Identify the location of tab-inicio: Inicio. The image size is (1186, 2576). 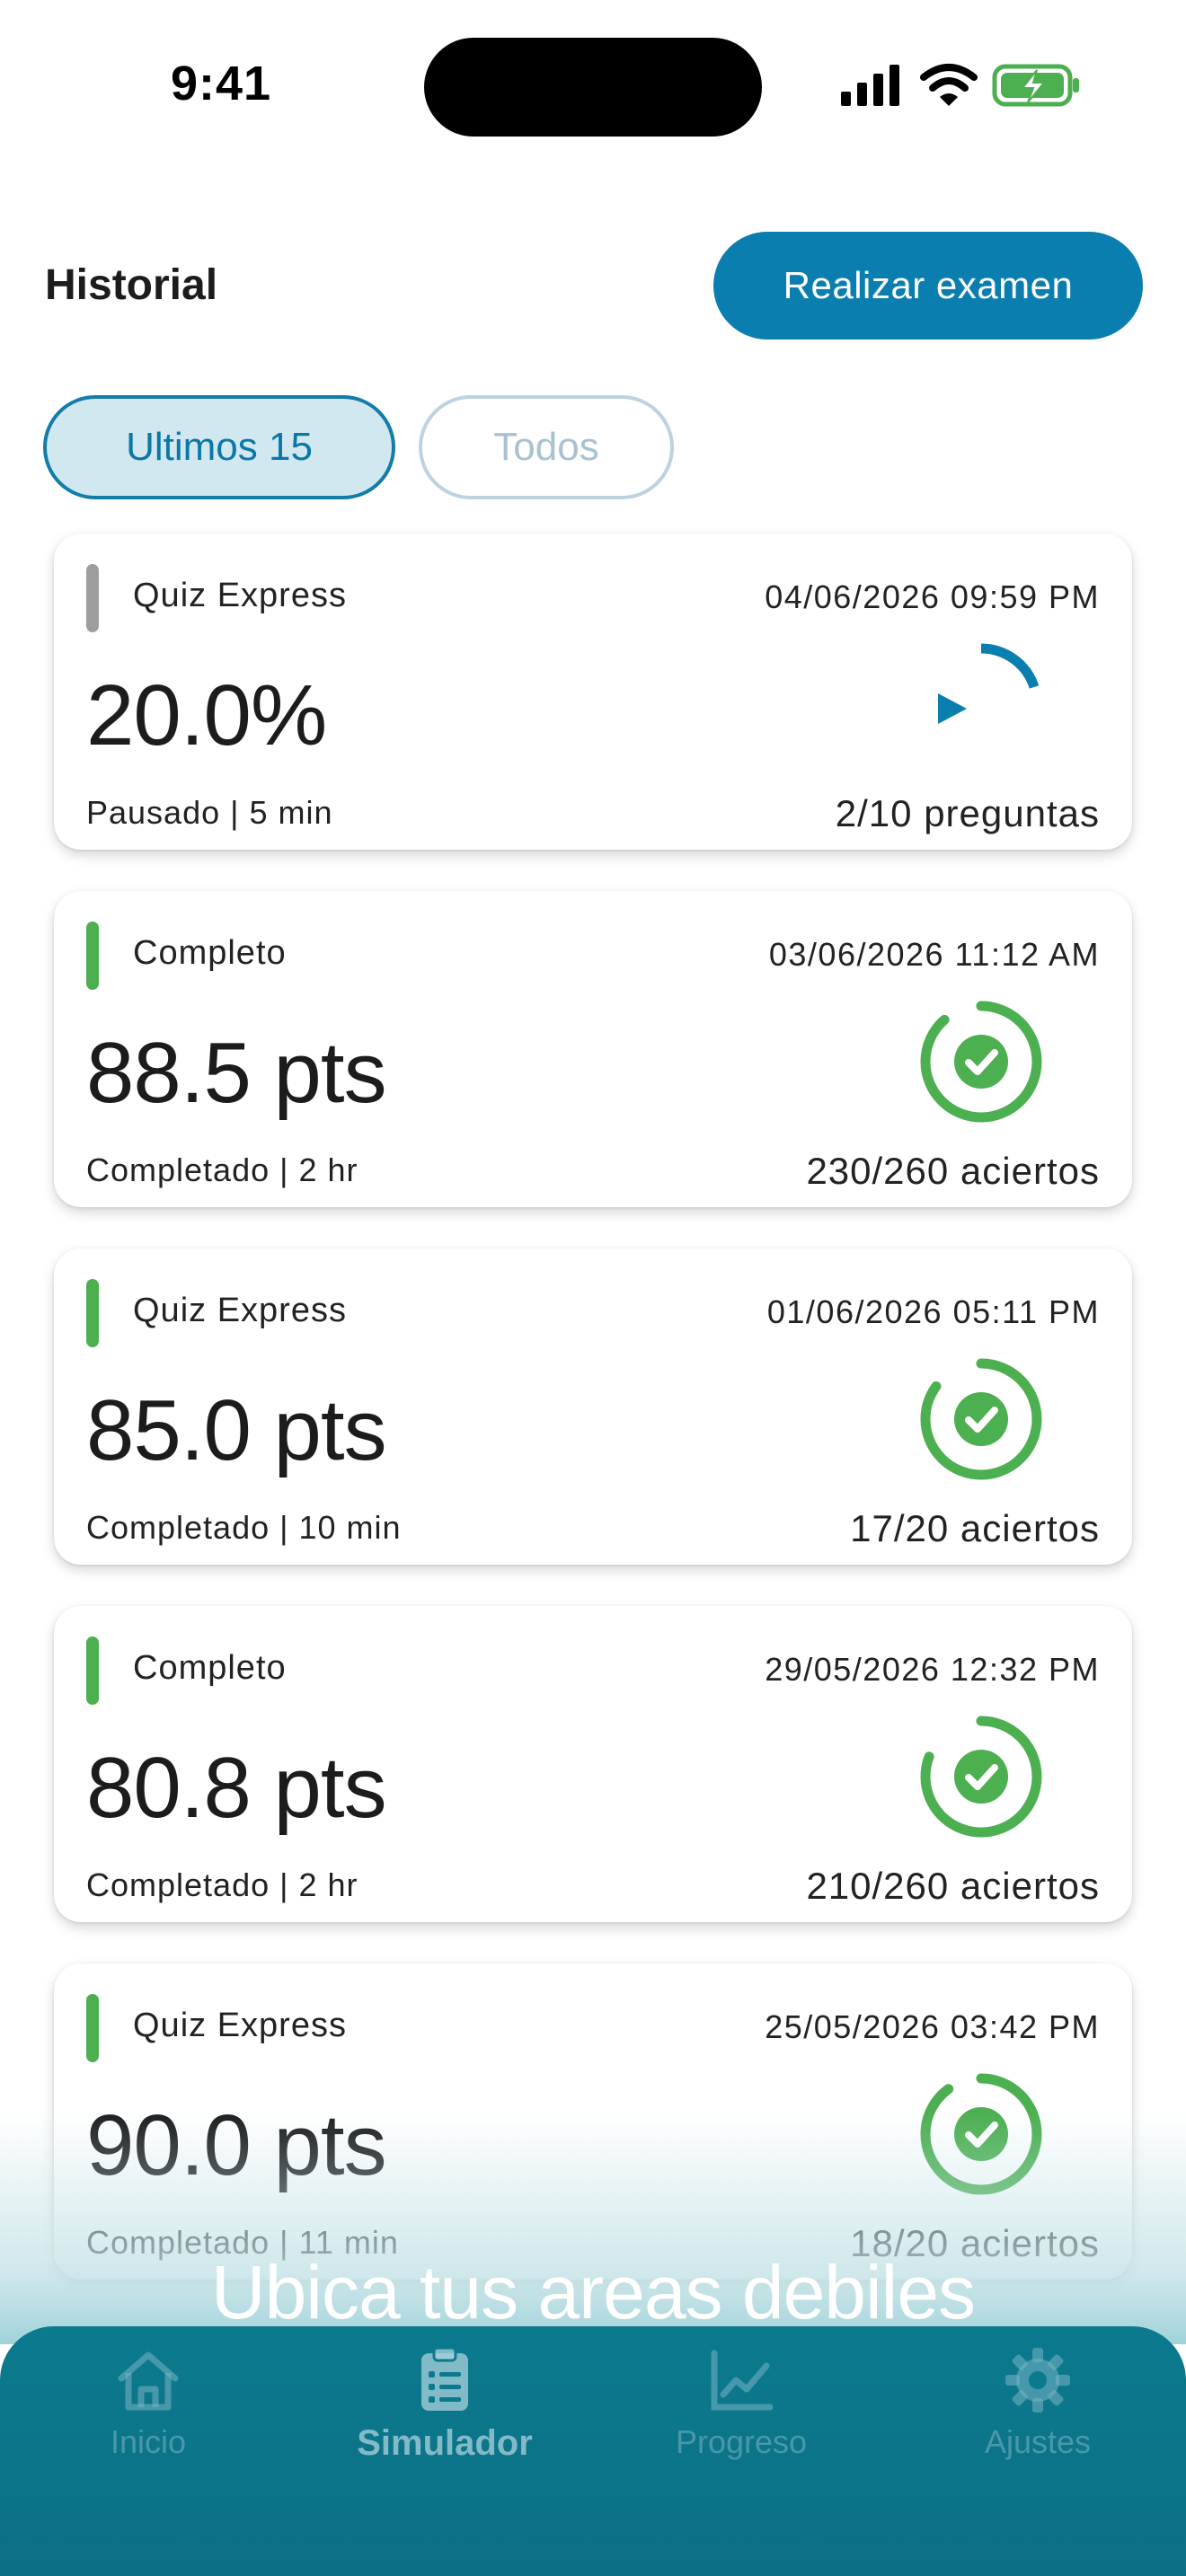
(148, 2416).